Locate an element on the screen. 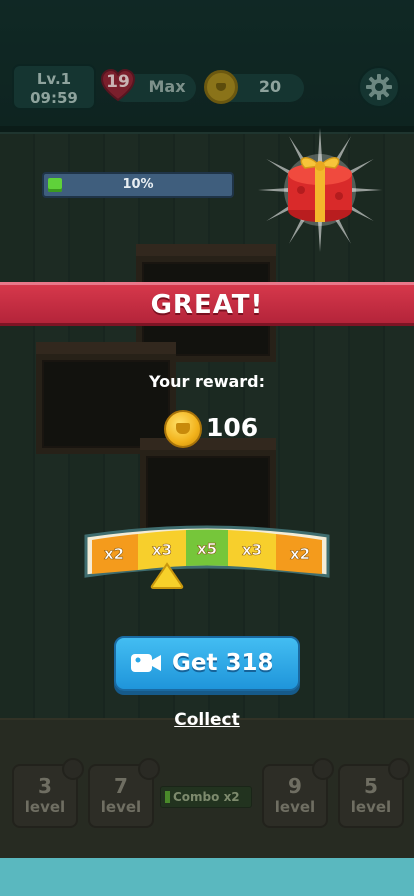 The image size is (414, 896). get-button-label: Get 318 is located at coordinates (223, 663).